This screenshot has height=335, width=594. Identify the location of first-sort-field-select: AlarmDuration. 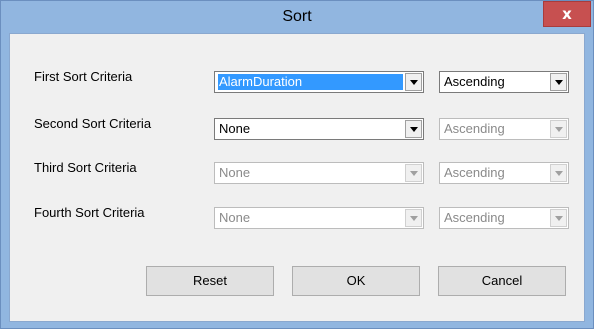
(319, 82).